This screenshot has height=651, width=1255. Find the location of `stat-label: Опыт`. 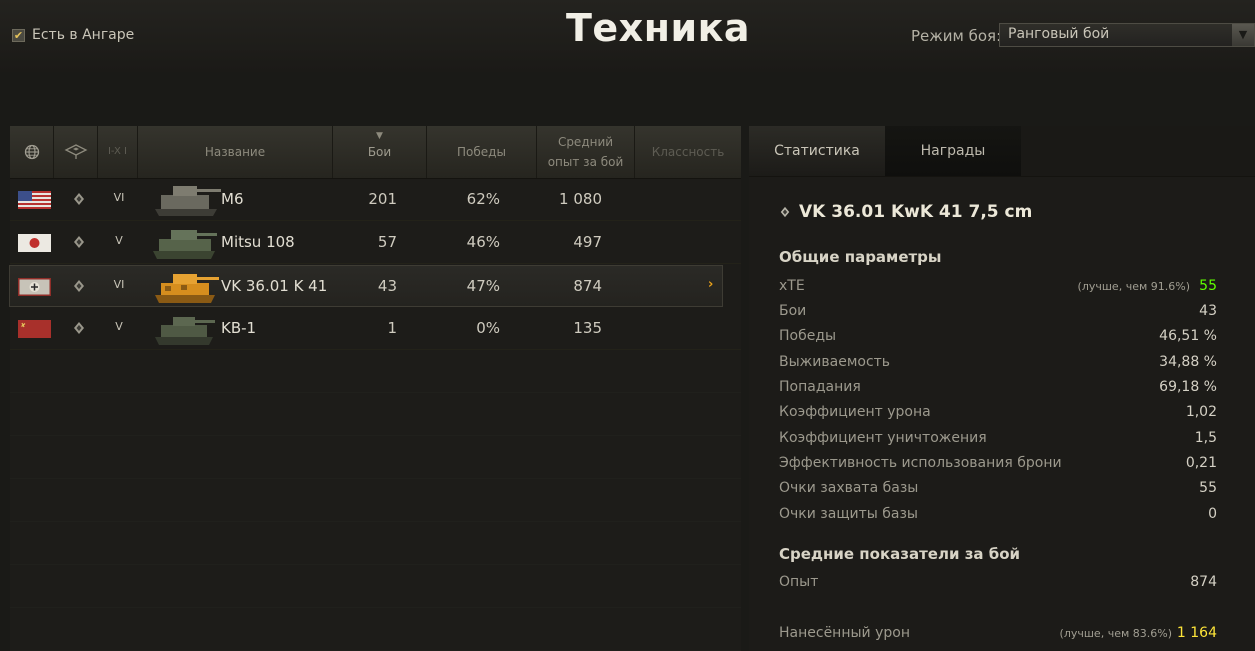

stat-label: Опыт is located at coordinates (799, 582).